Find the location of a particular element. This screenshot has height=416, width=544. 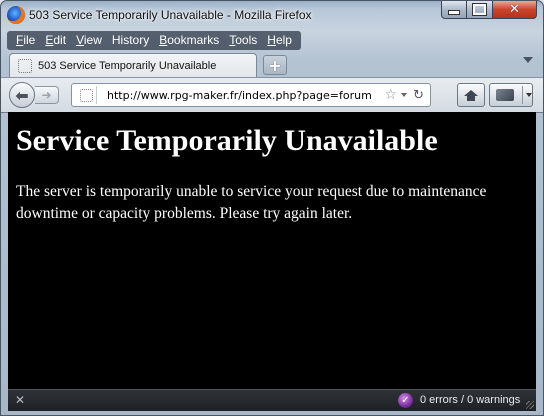

menu-history: History is located at coordinates (130, 40).